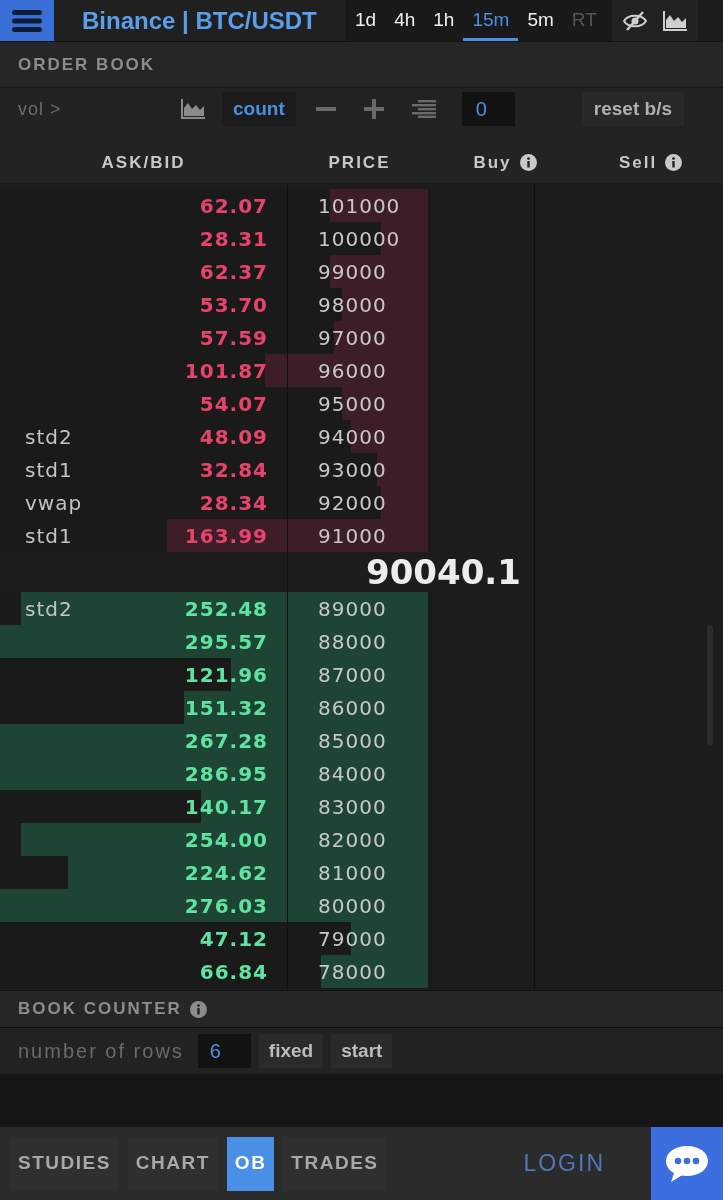 The image size is (723, 1200). Describe the element at coordinates (352, 609) in the screenshot. I see `price-level: 89000` at that location.